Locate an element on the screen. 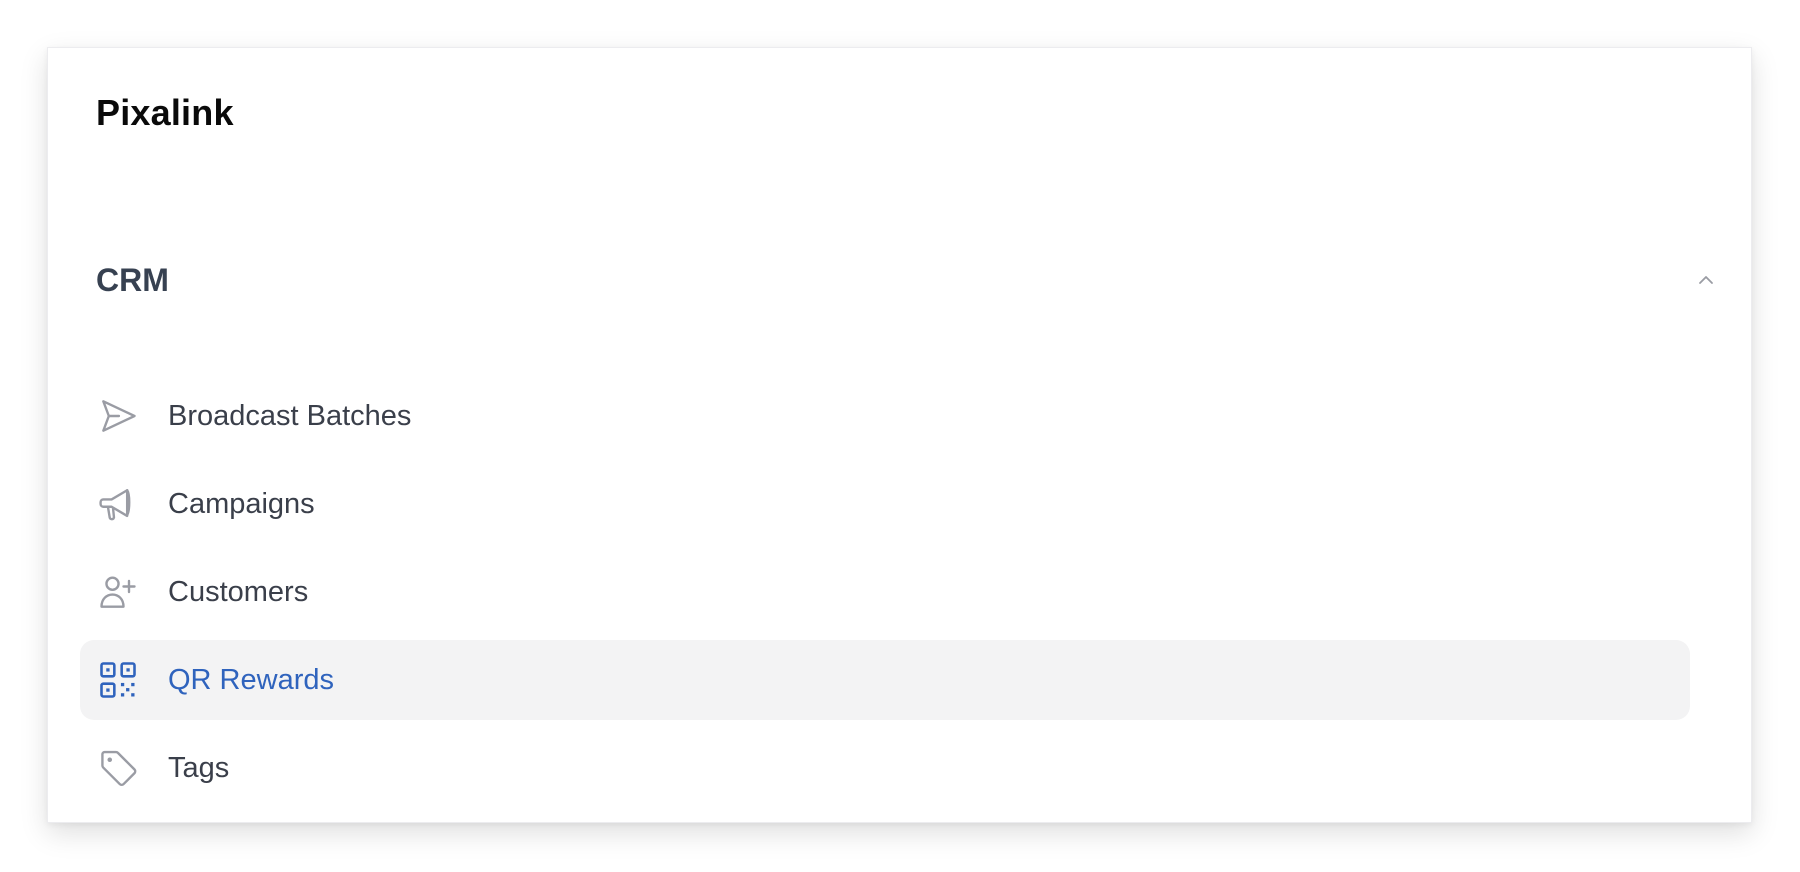 Image resolution: width=1800 pixels, height=872 pixels. crm-group-toggle: CRM is located at coordinates (908, 280).